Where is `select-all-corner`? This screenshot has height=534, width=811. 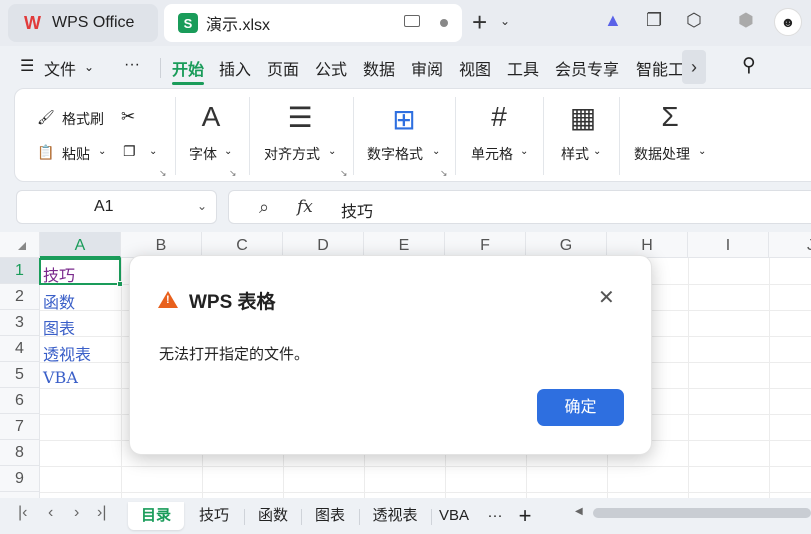 select-all-corner is located at coordinates (20, 245).